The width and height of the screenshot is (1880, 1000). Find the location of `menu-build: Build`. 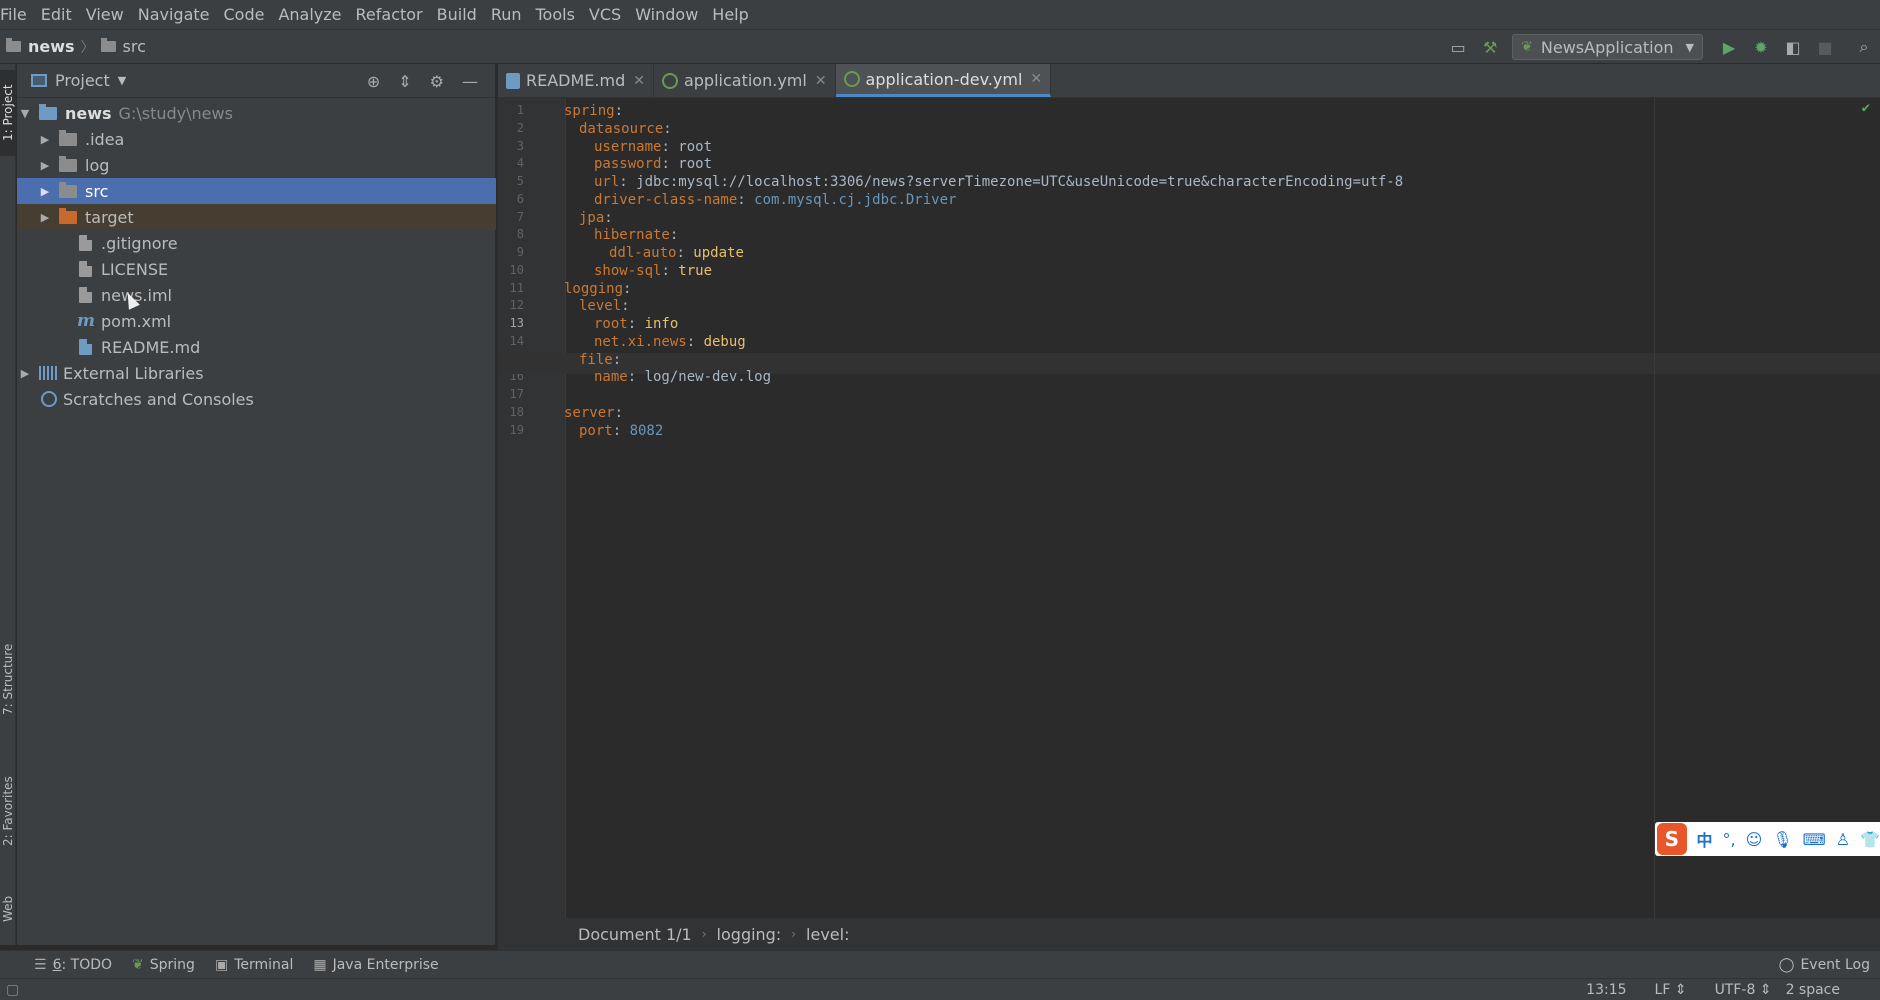

menu-build: Build is located at coordinates (460, 14).